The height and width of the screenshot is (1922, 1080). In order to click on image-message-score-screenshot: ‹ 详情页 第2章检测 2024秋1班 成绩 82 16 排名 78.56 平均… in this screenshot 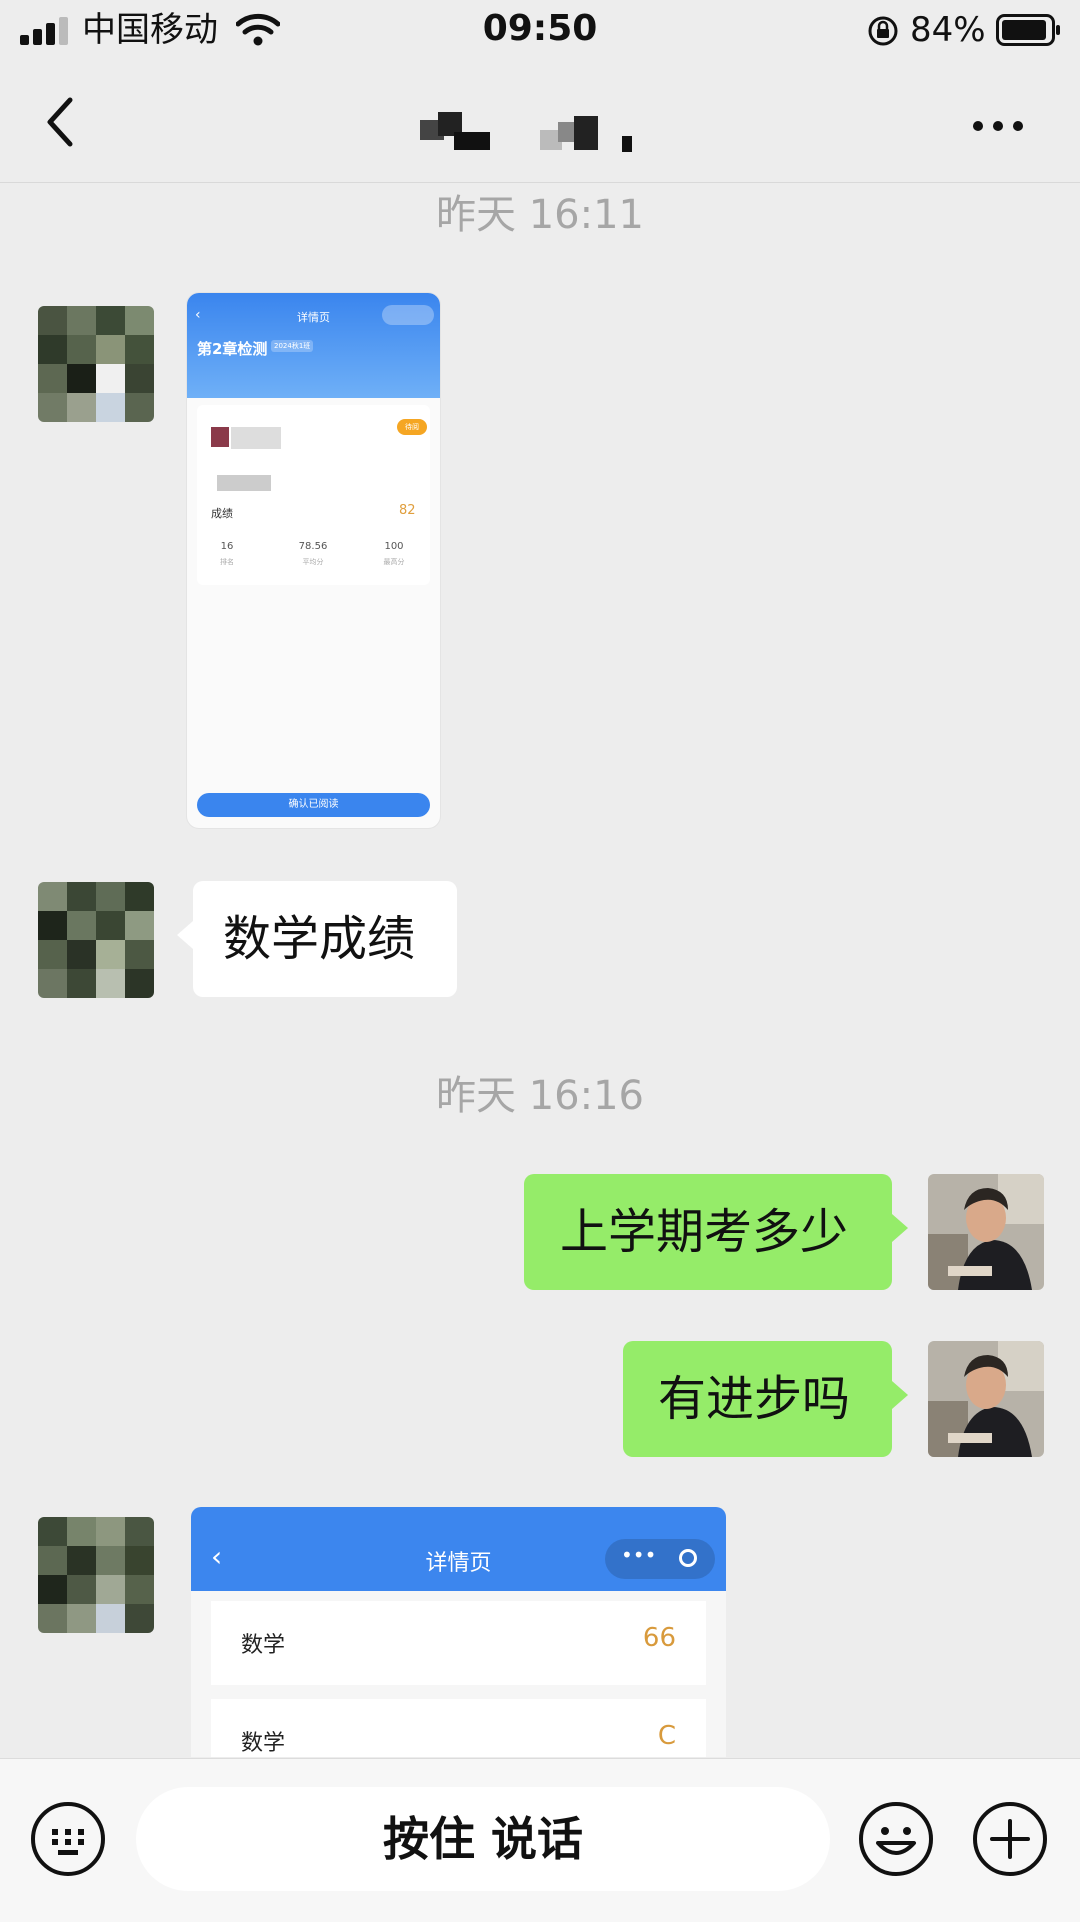, I will do `click(313, 560)`.